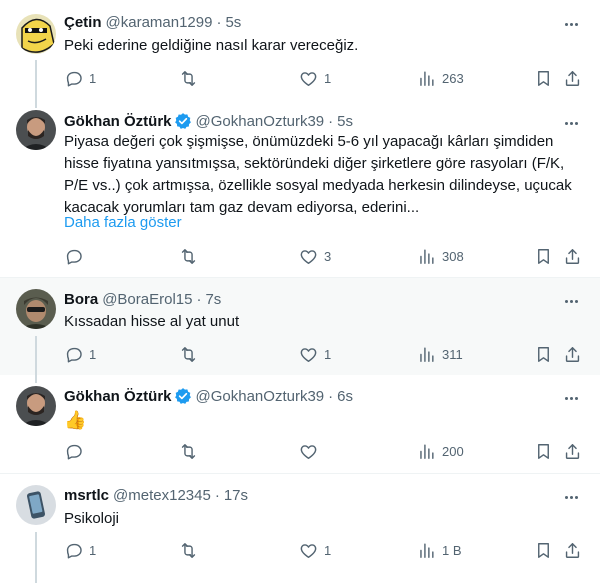 The height and width of the screenshot is (583, 615). I want to click on author-handle: @BoraErol15, so click(147, 299).